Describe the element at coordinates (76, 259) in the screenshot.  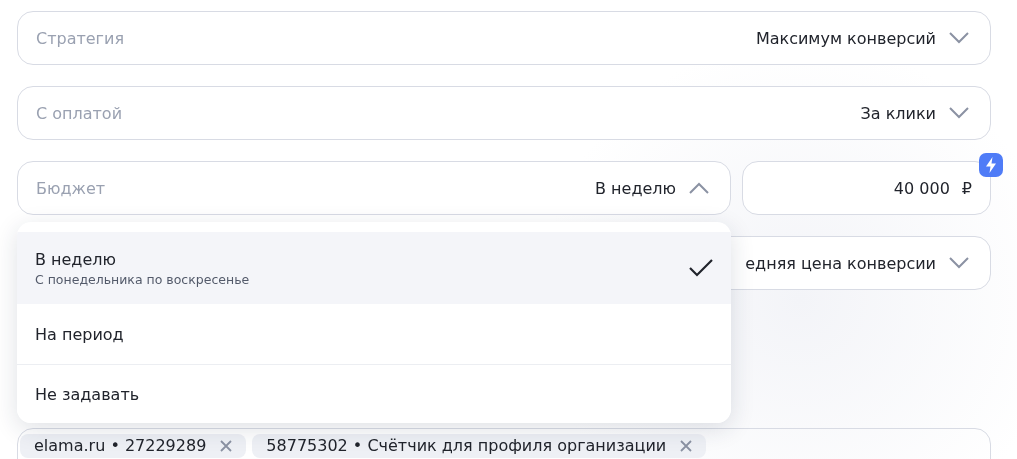
I see `option-label: В неделю` at that location.